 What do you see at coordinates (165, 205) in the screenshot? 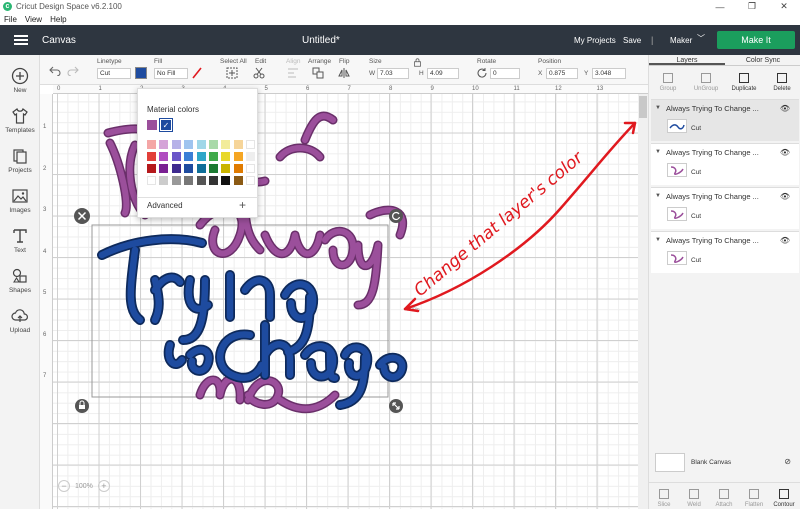
I see `advanced-colors-button: Advanced` at bounding box center [165, 205].